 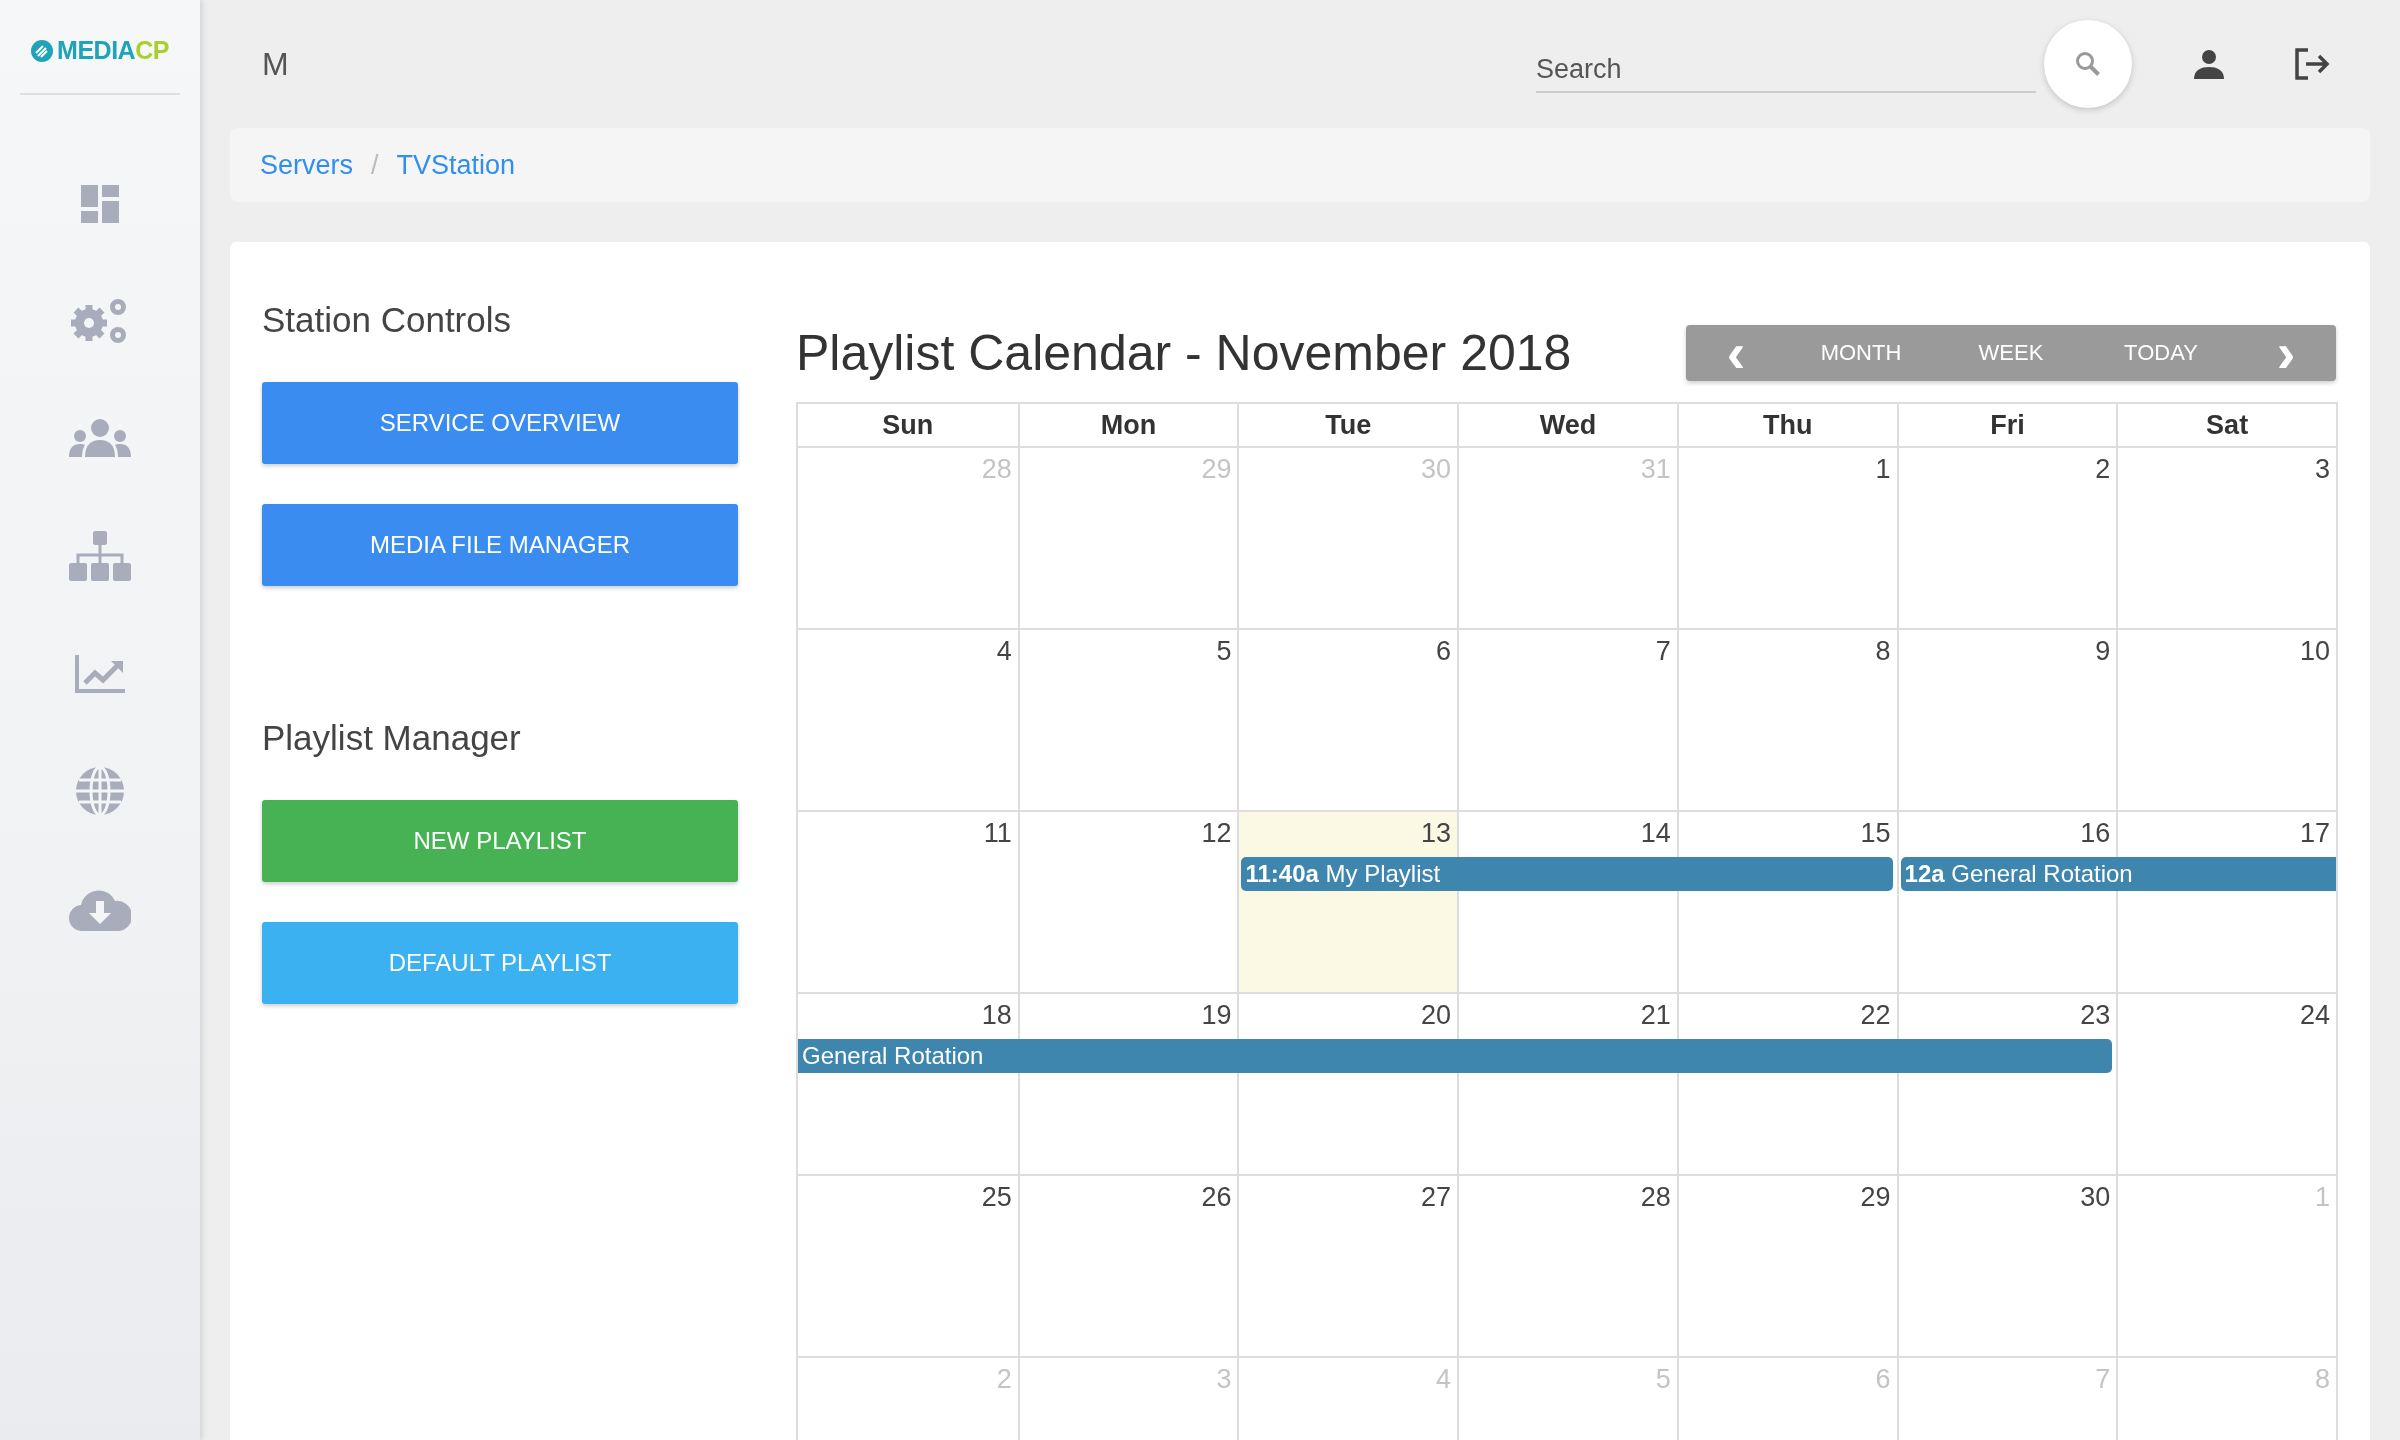 I want to click on event-bar: 11:40a My Playlist, so click(x=1567, y=874).